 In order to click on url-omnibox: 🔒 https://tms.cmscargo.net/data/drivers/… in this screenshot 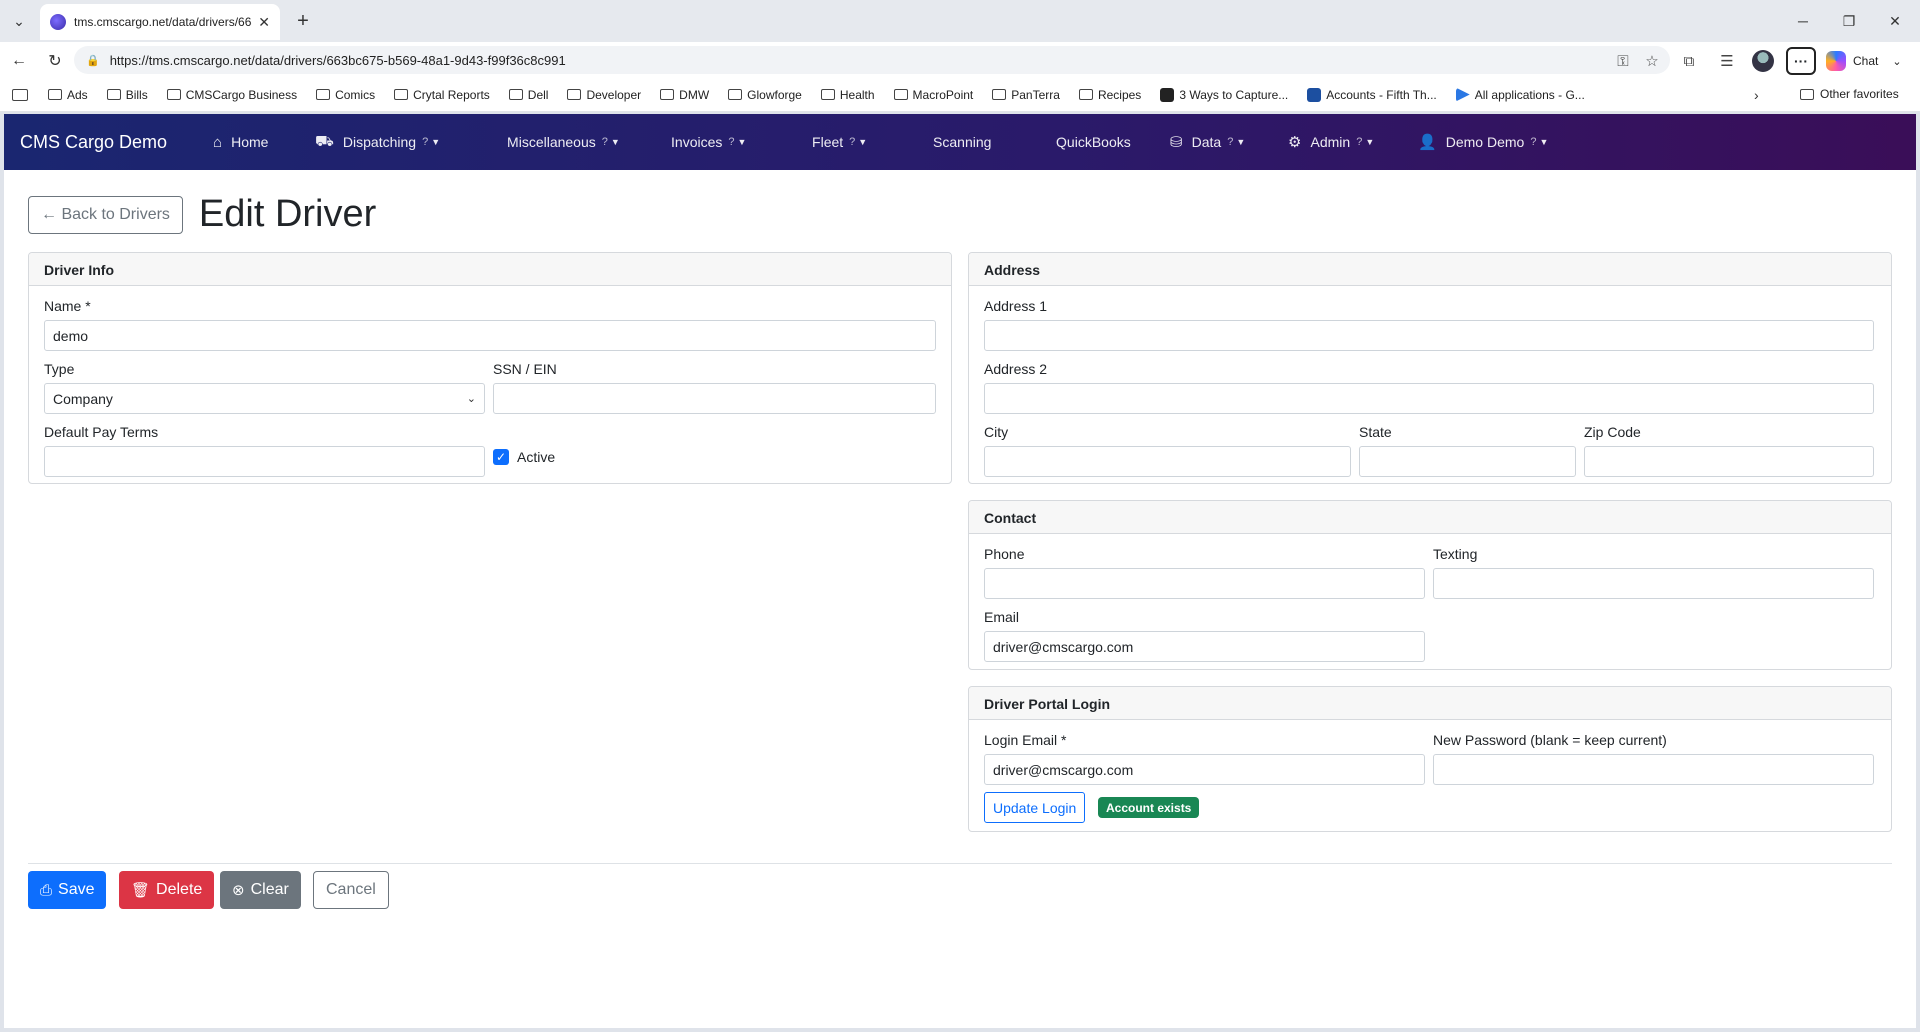, I will do `click(872, 60)`.